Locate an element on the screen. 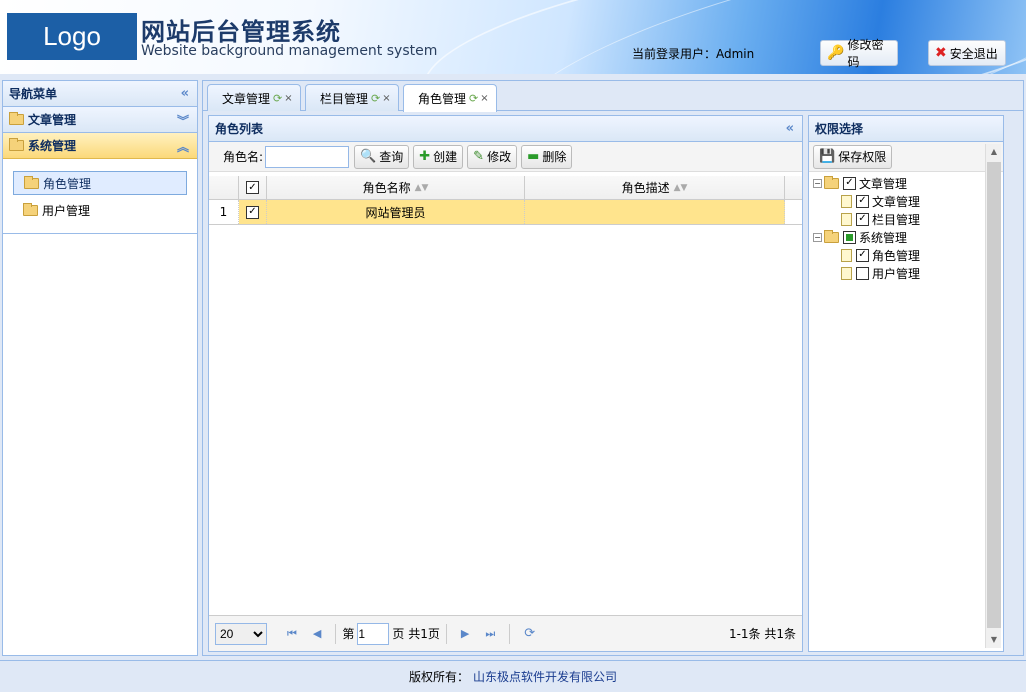 Image resolution: width=1026 pixels, height=692 pixels. tree-node-system-management: − 系统管理 is located at coordinates (908, 237).